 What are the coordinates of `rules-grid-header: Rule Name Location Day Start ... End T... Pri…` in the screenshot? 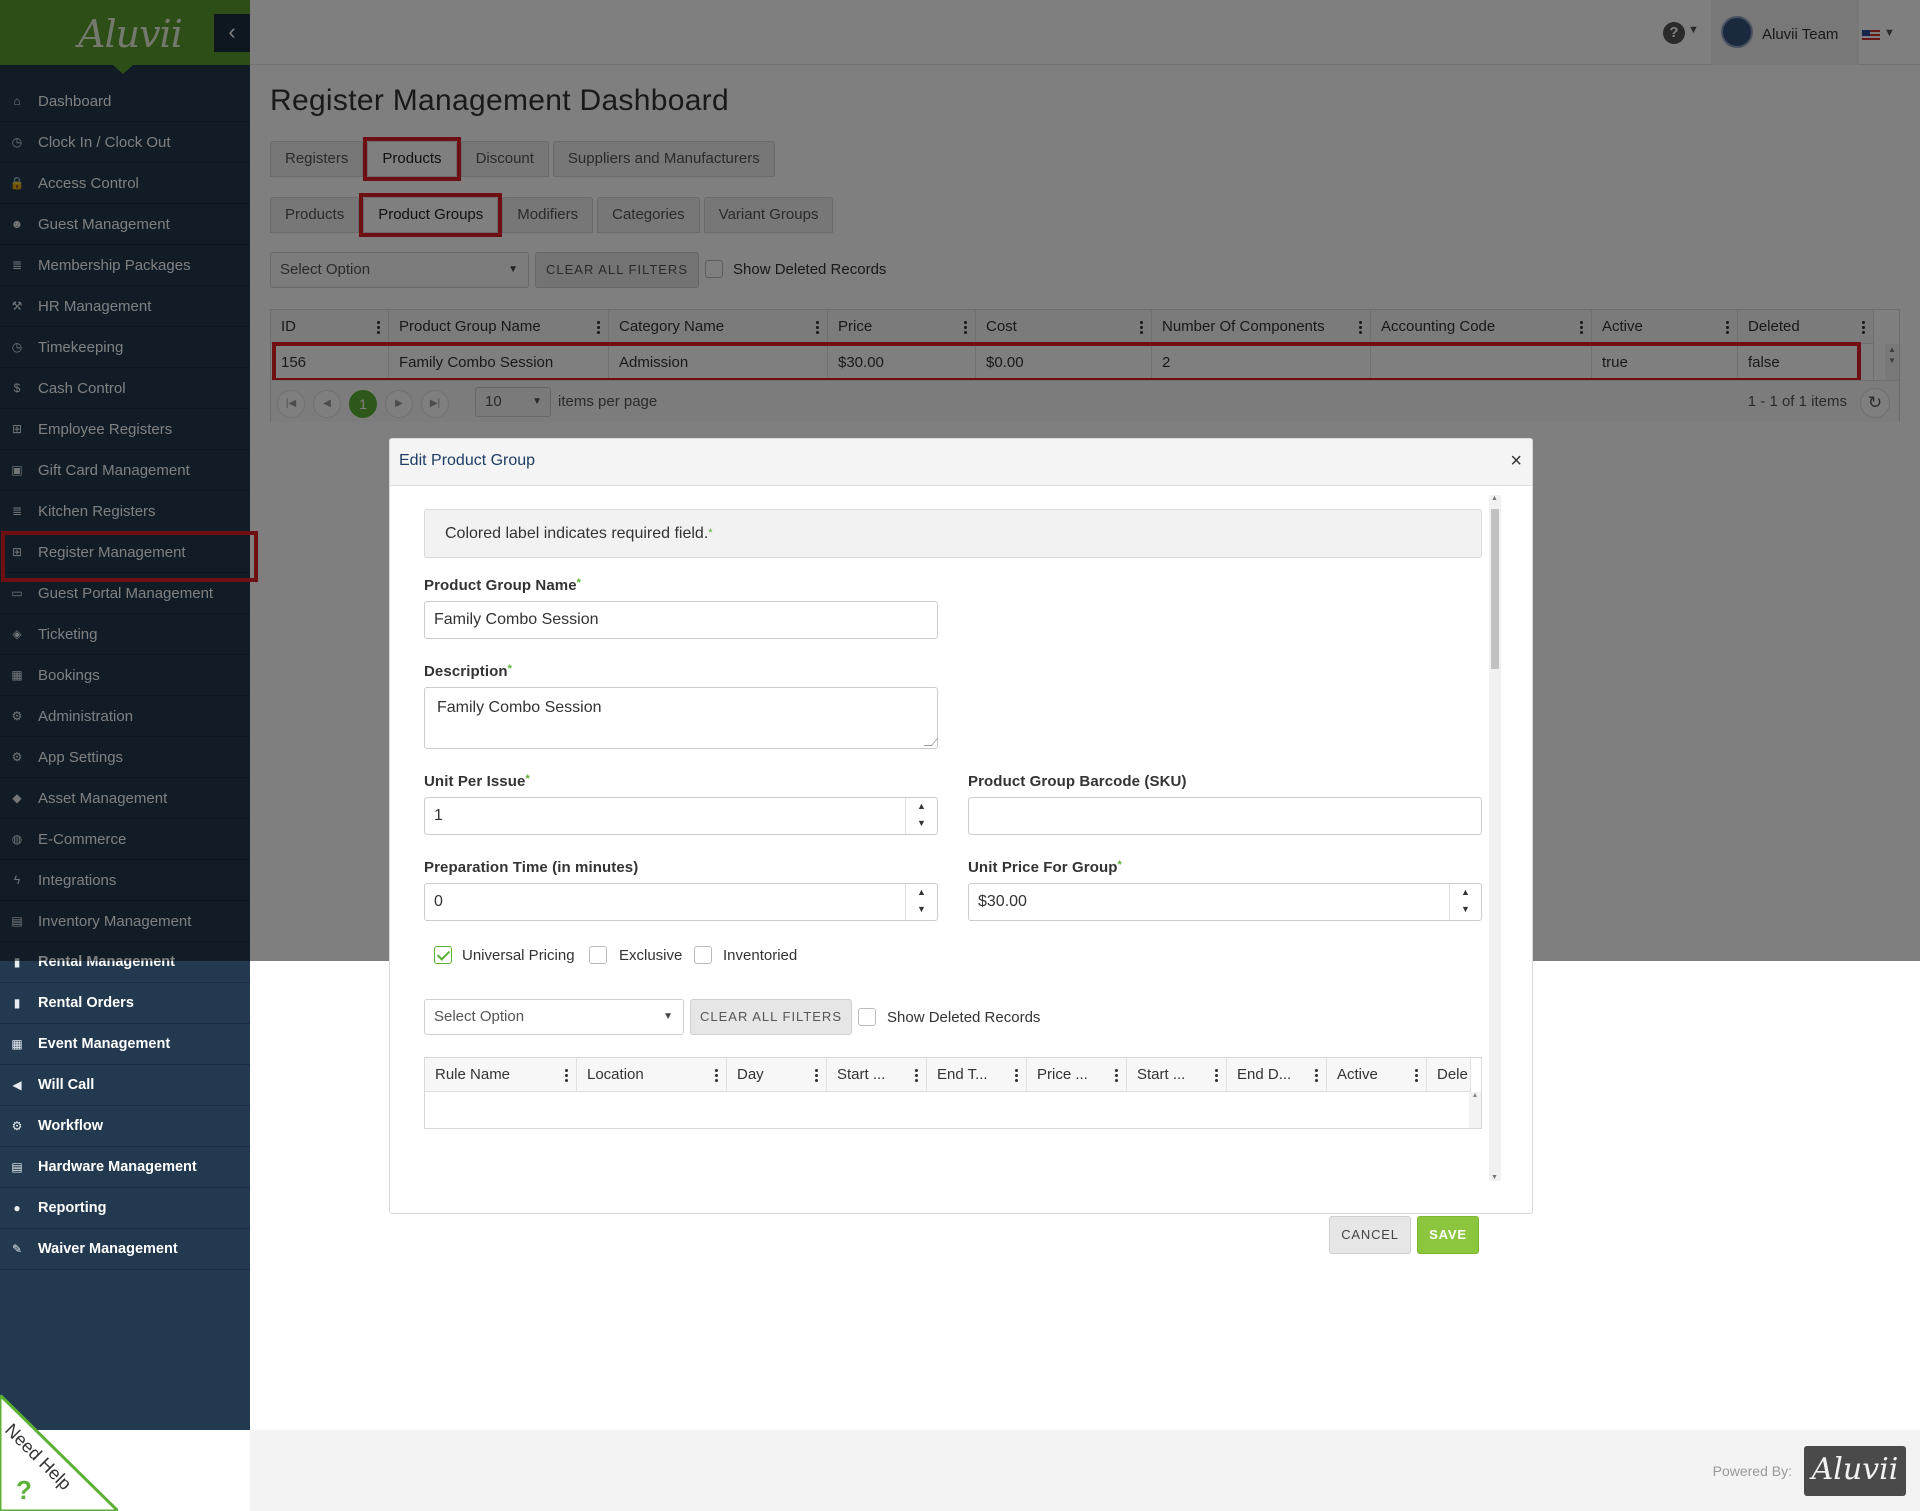 It's located at (948, 1075).